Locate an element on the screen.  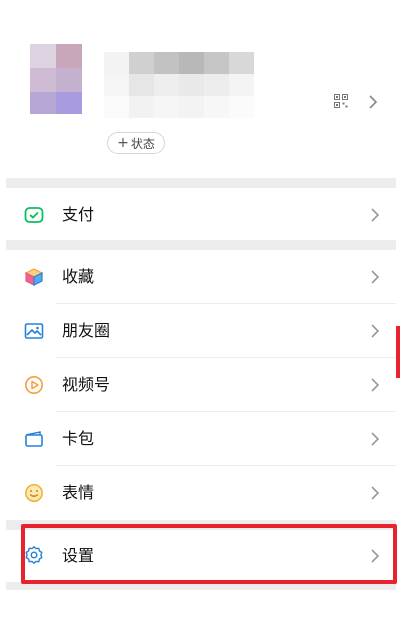
menu-item-stickers: 表情 is located at coordinates (201, 493).